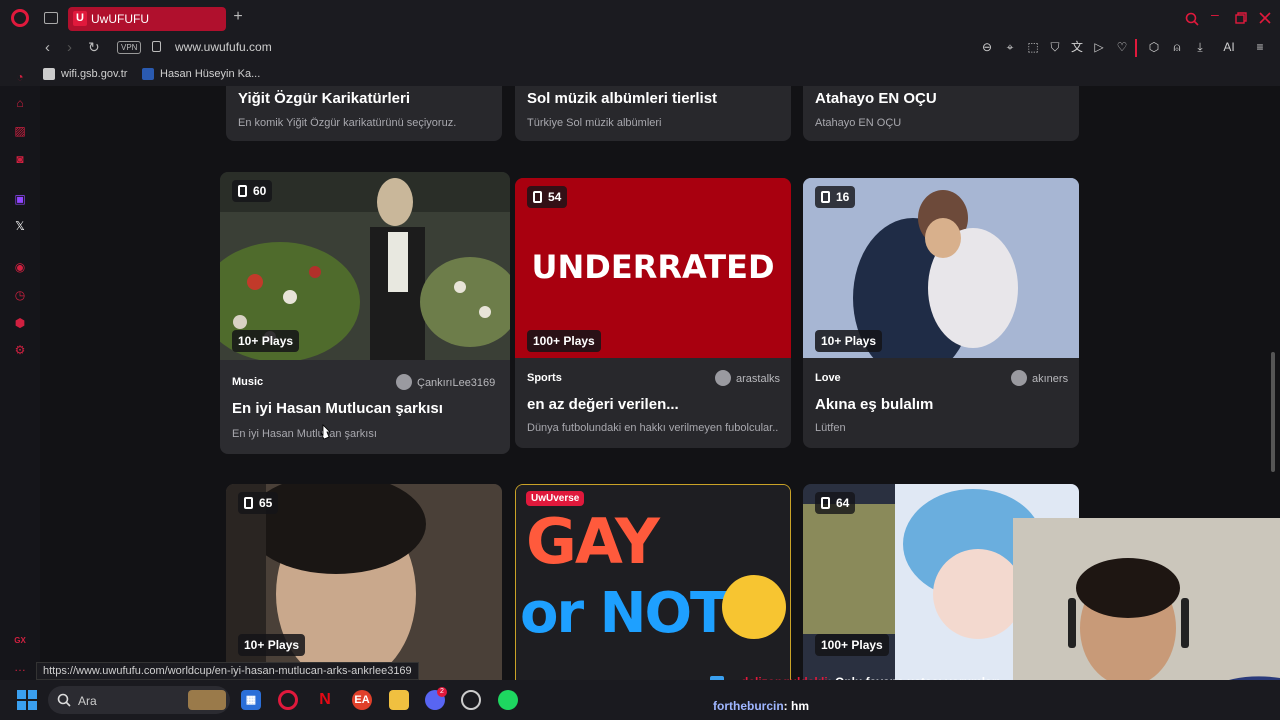 This screenshot has height=720, width=1280. Describe the element at coordinates (1260, 47) in the screenshot. I see `menu-icon: ≡` at that location.